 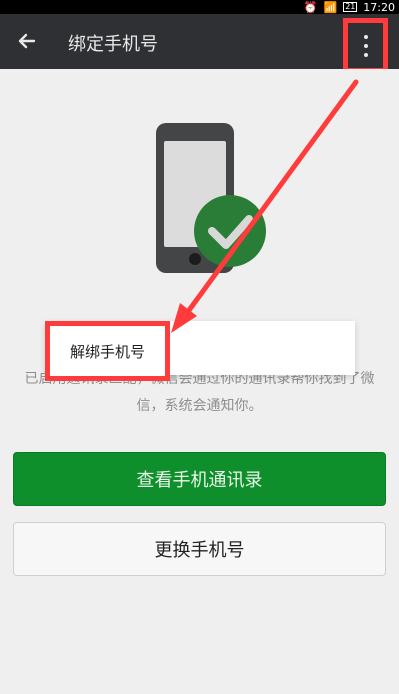 I want to click on arrow-left-icon, so click(x=27, y=41).